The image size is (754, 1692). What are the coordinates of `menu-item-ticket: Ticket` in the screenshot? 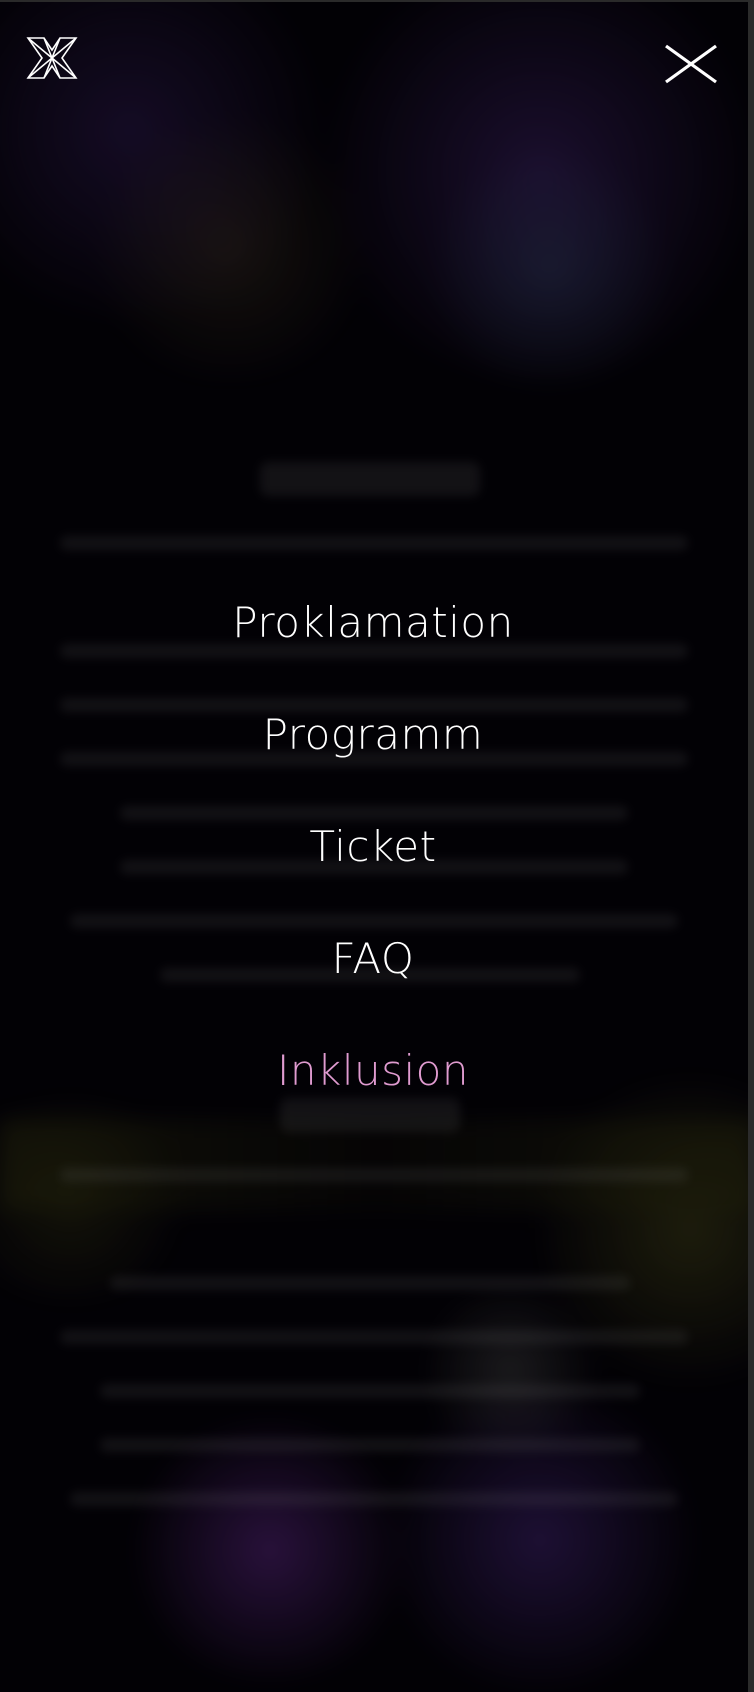 It's located at (373, 870).